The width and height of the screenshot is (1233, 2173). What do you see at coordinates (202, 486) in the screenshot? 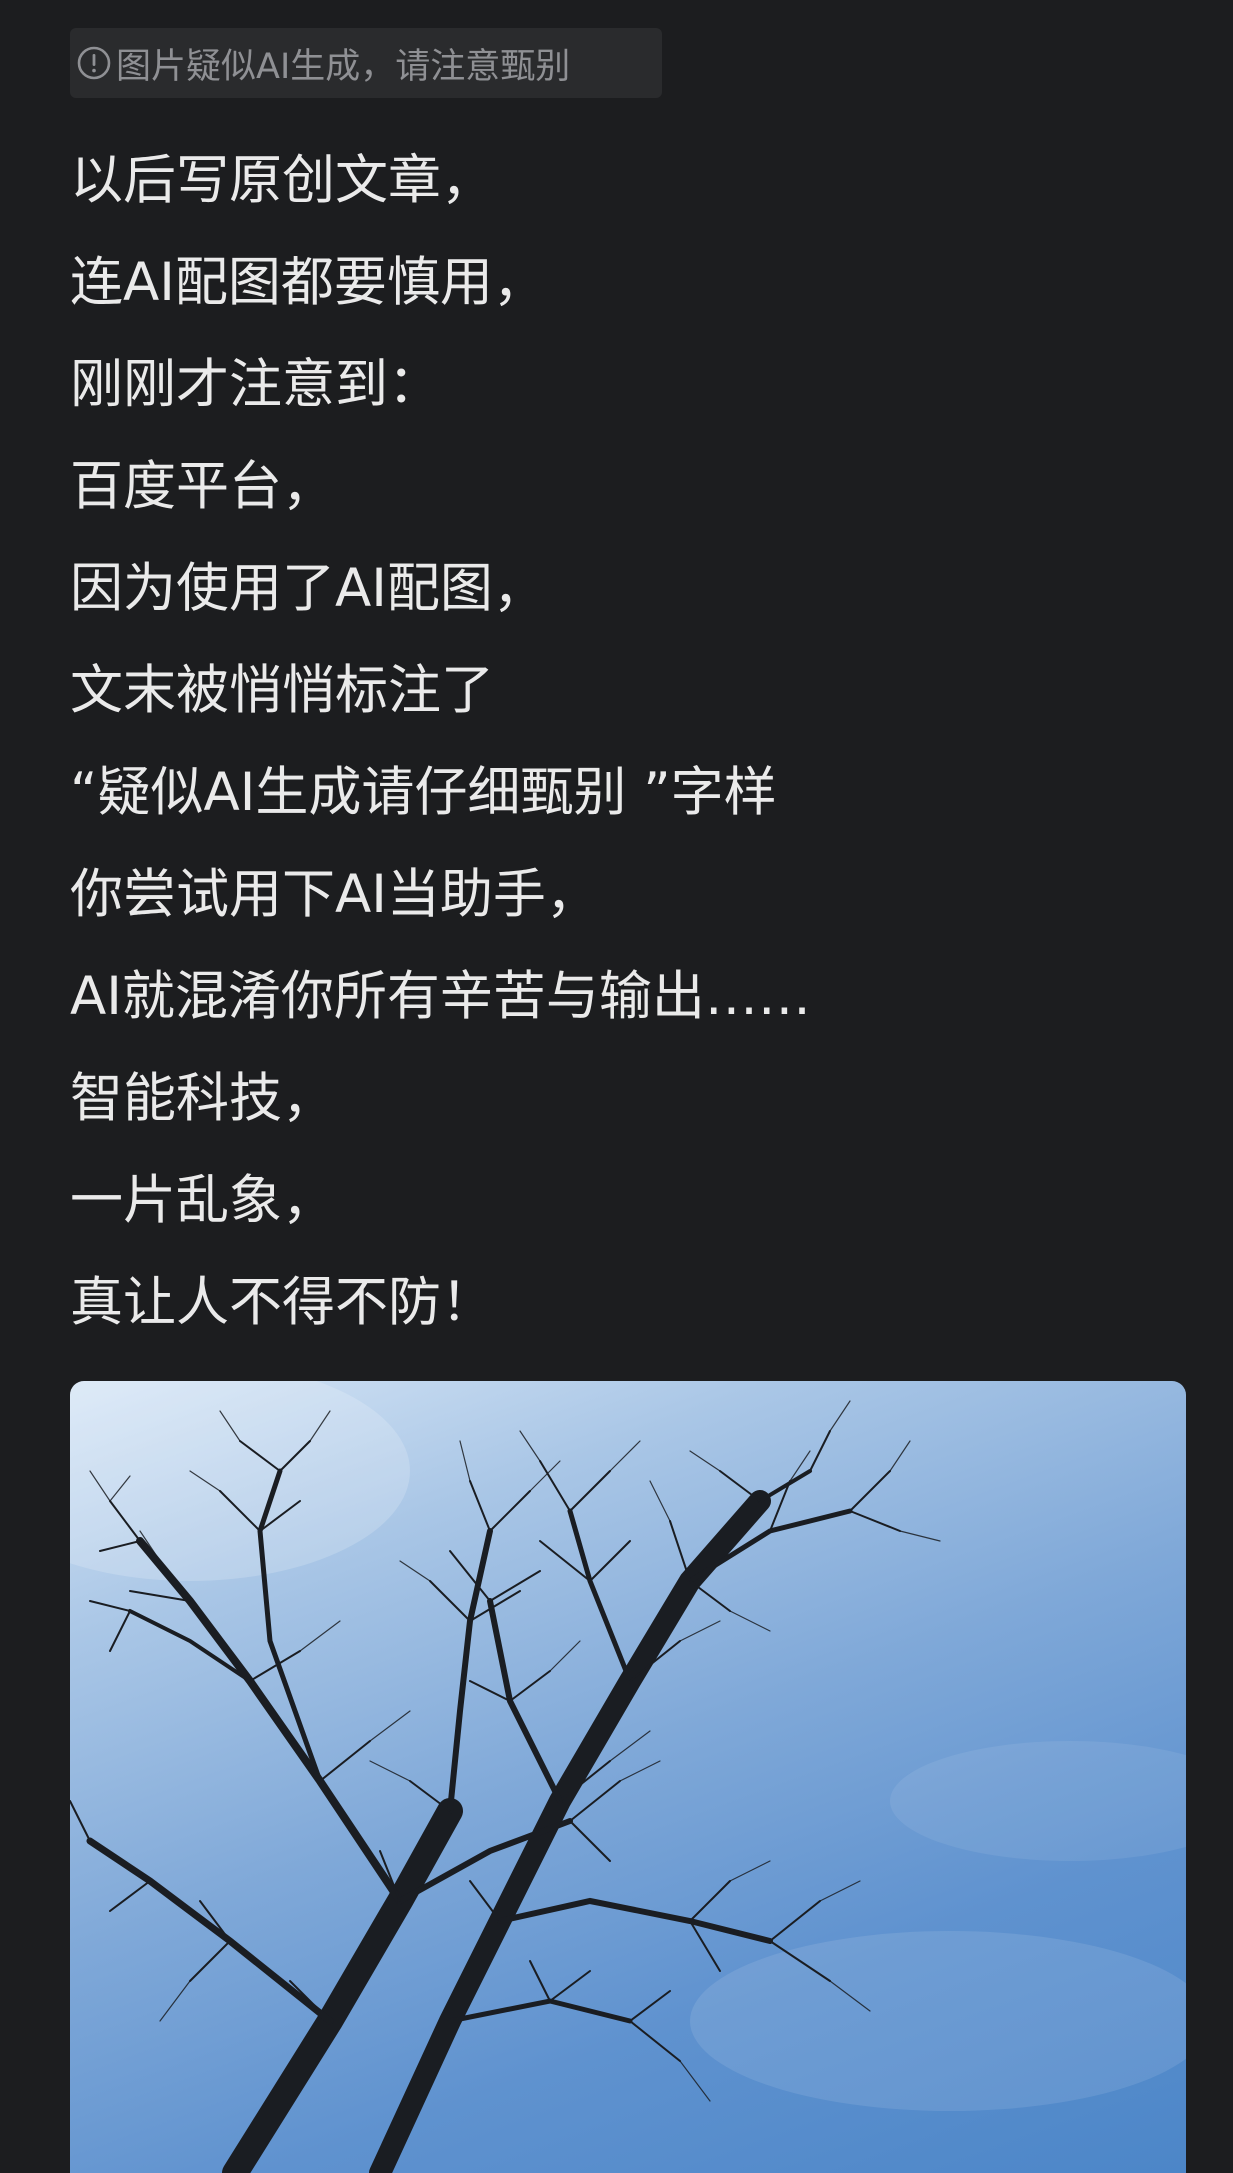
I see `post-line: 百度平台，` at bounding box center [202, 486].